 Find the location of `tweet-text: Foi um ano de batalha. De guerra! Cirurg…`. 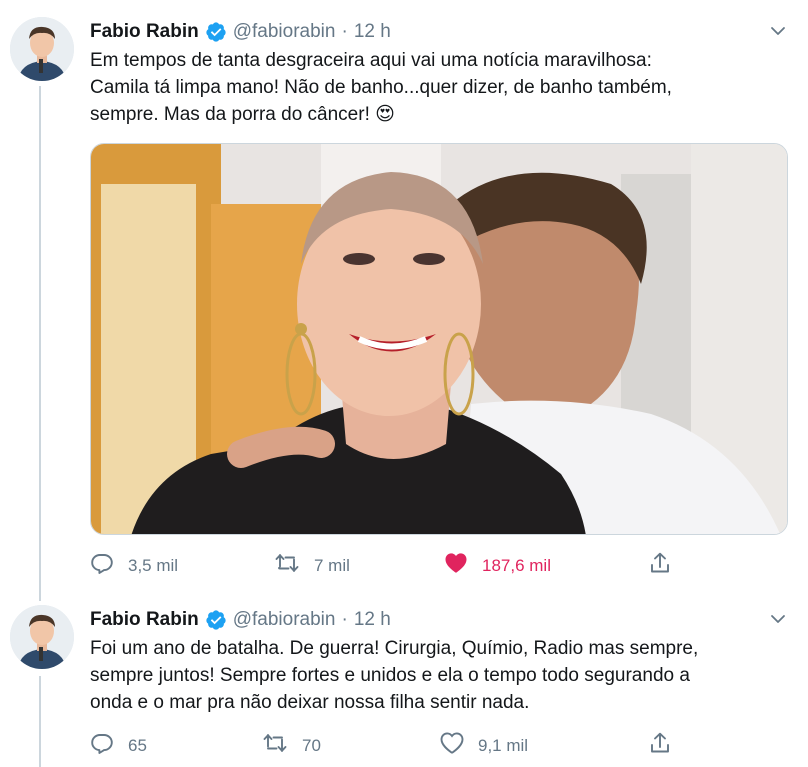

tweet-text: Foi um ano de batalha. De guerra! Cirurg… is located at coordinates (394, 675).